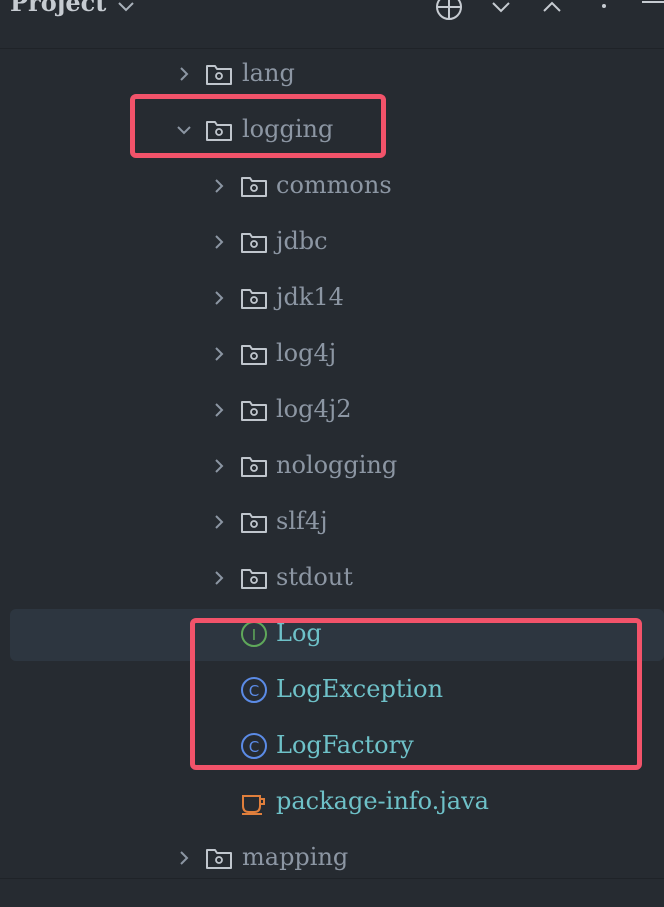 This screenshot has height=907, width=664. Describe the element at coordinates (332, 892) in the screenshot. I see `panel-footer` at that location.